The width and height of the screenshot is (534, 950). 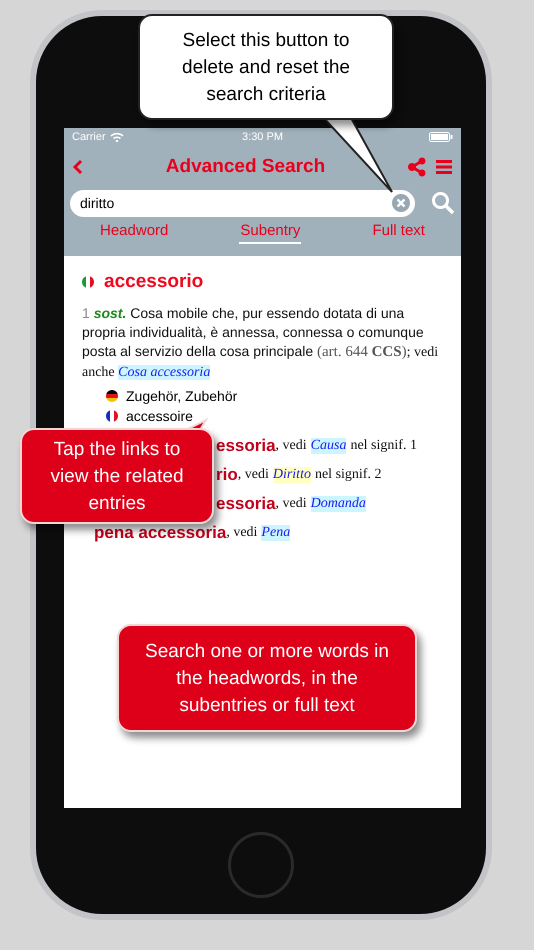 I want to click on sense-note: nel signif. 1, so click(x=383, y=446).